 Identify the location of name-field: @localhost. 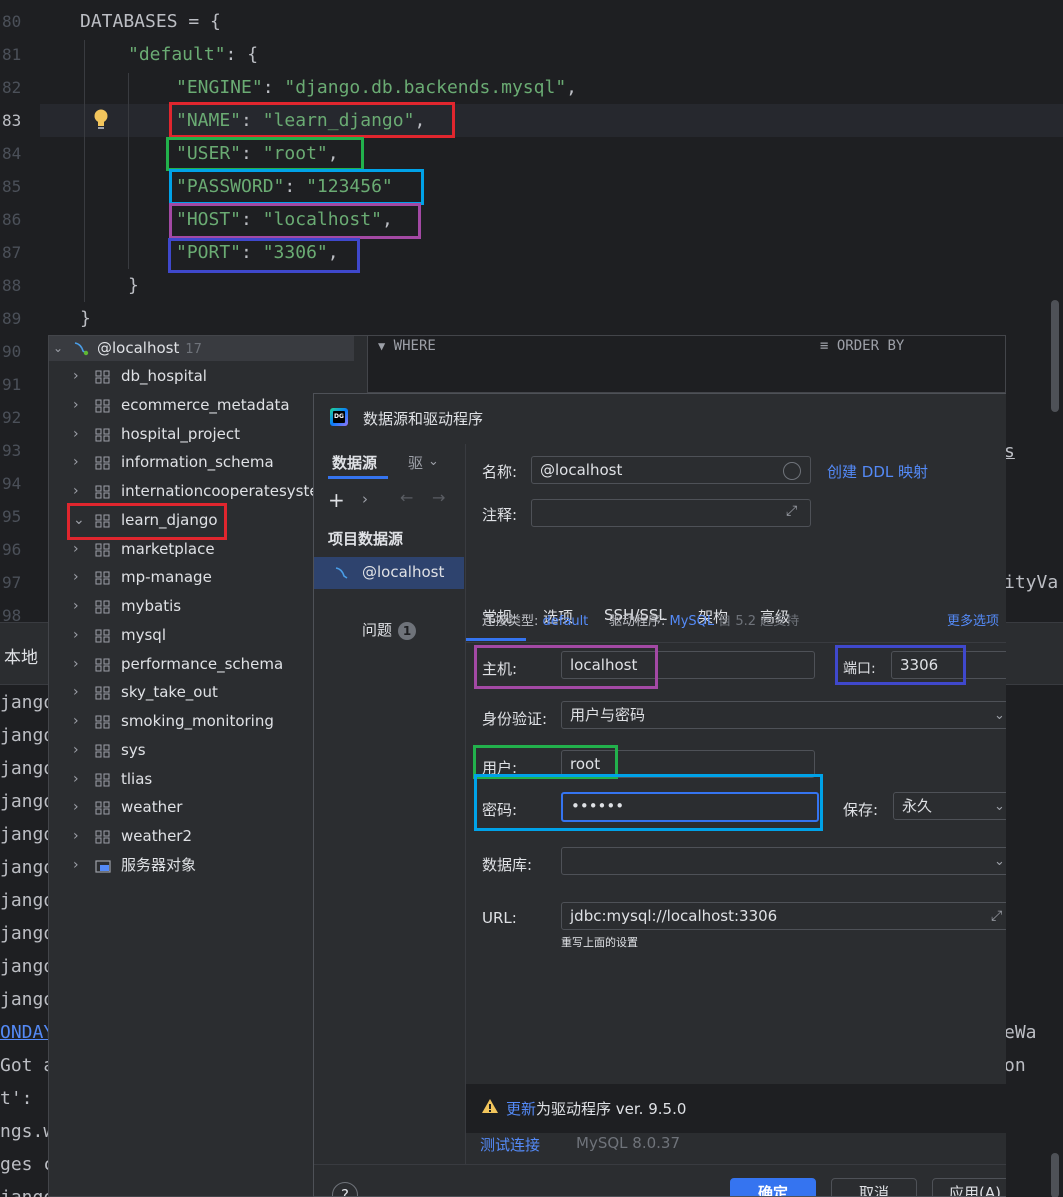
(671, 470).